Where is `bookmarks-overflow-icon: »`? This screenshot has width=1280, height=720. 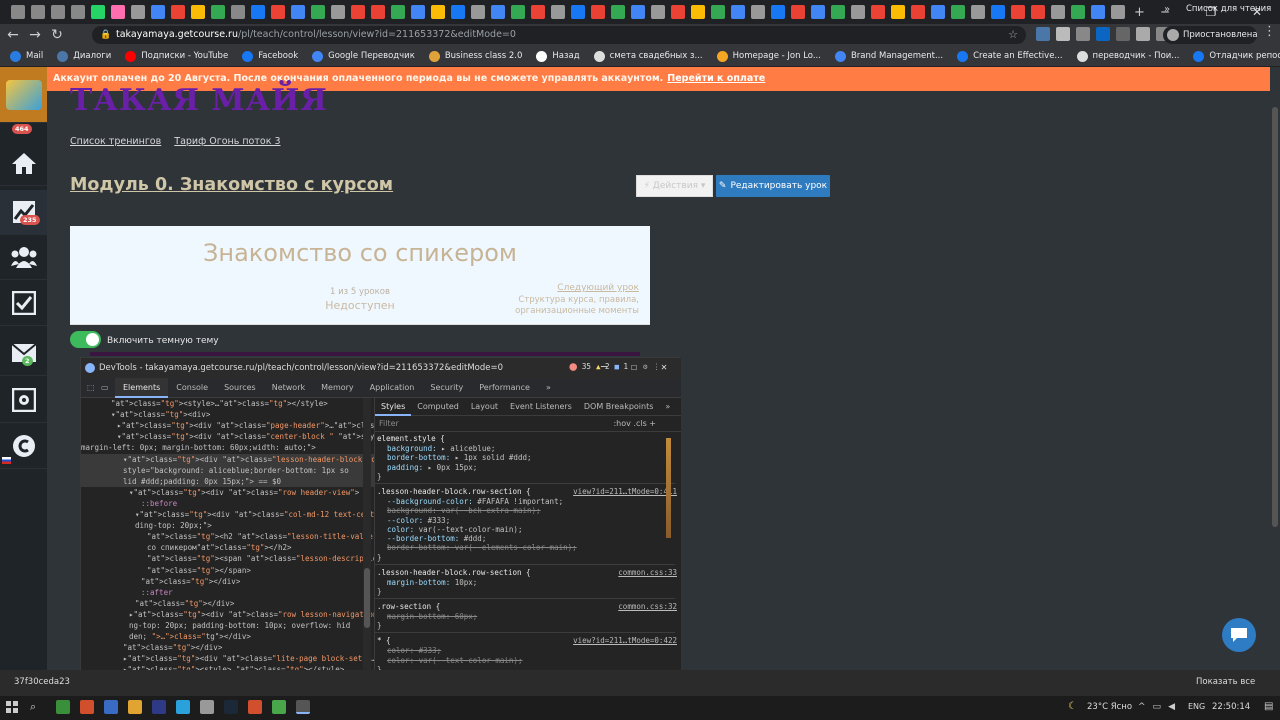 bookmarks-overflow-icon: » is located at coordinates (1167, 9).